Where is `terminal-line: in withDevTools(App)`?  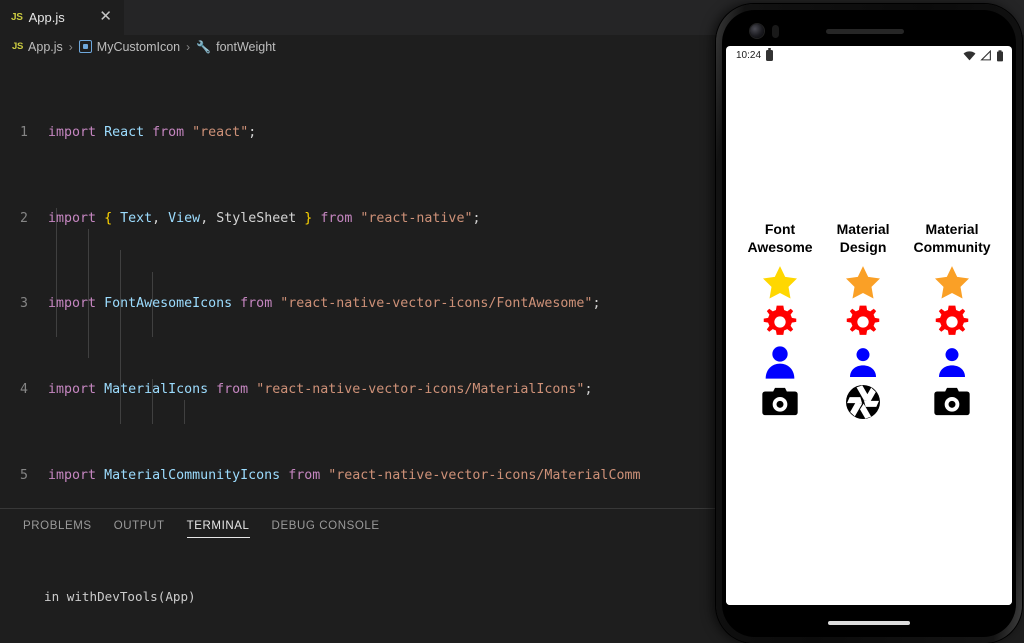 terminal-line: in withDevTools(App) is located at coordinates (120, 596).